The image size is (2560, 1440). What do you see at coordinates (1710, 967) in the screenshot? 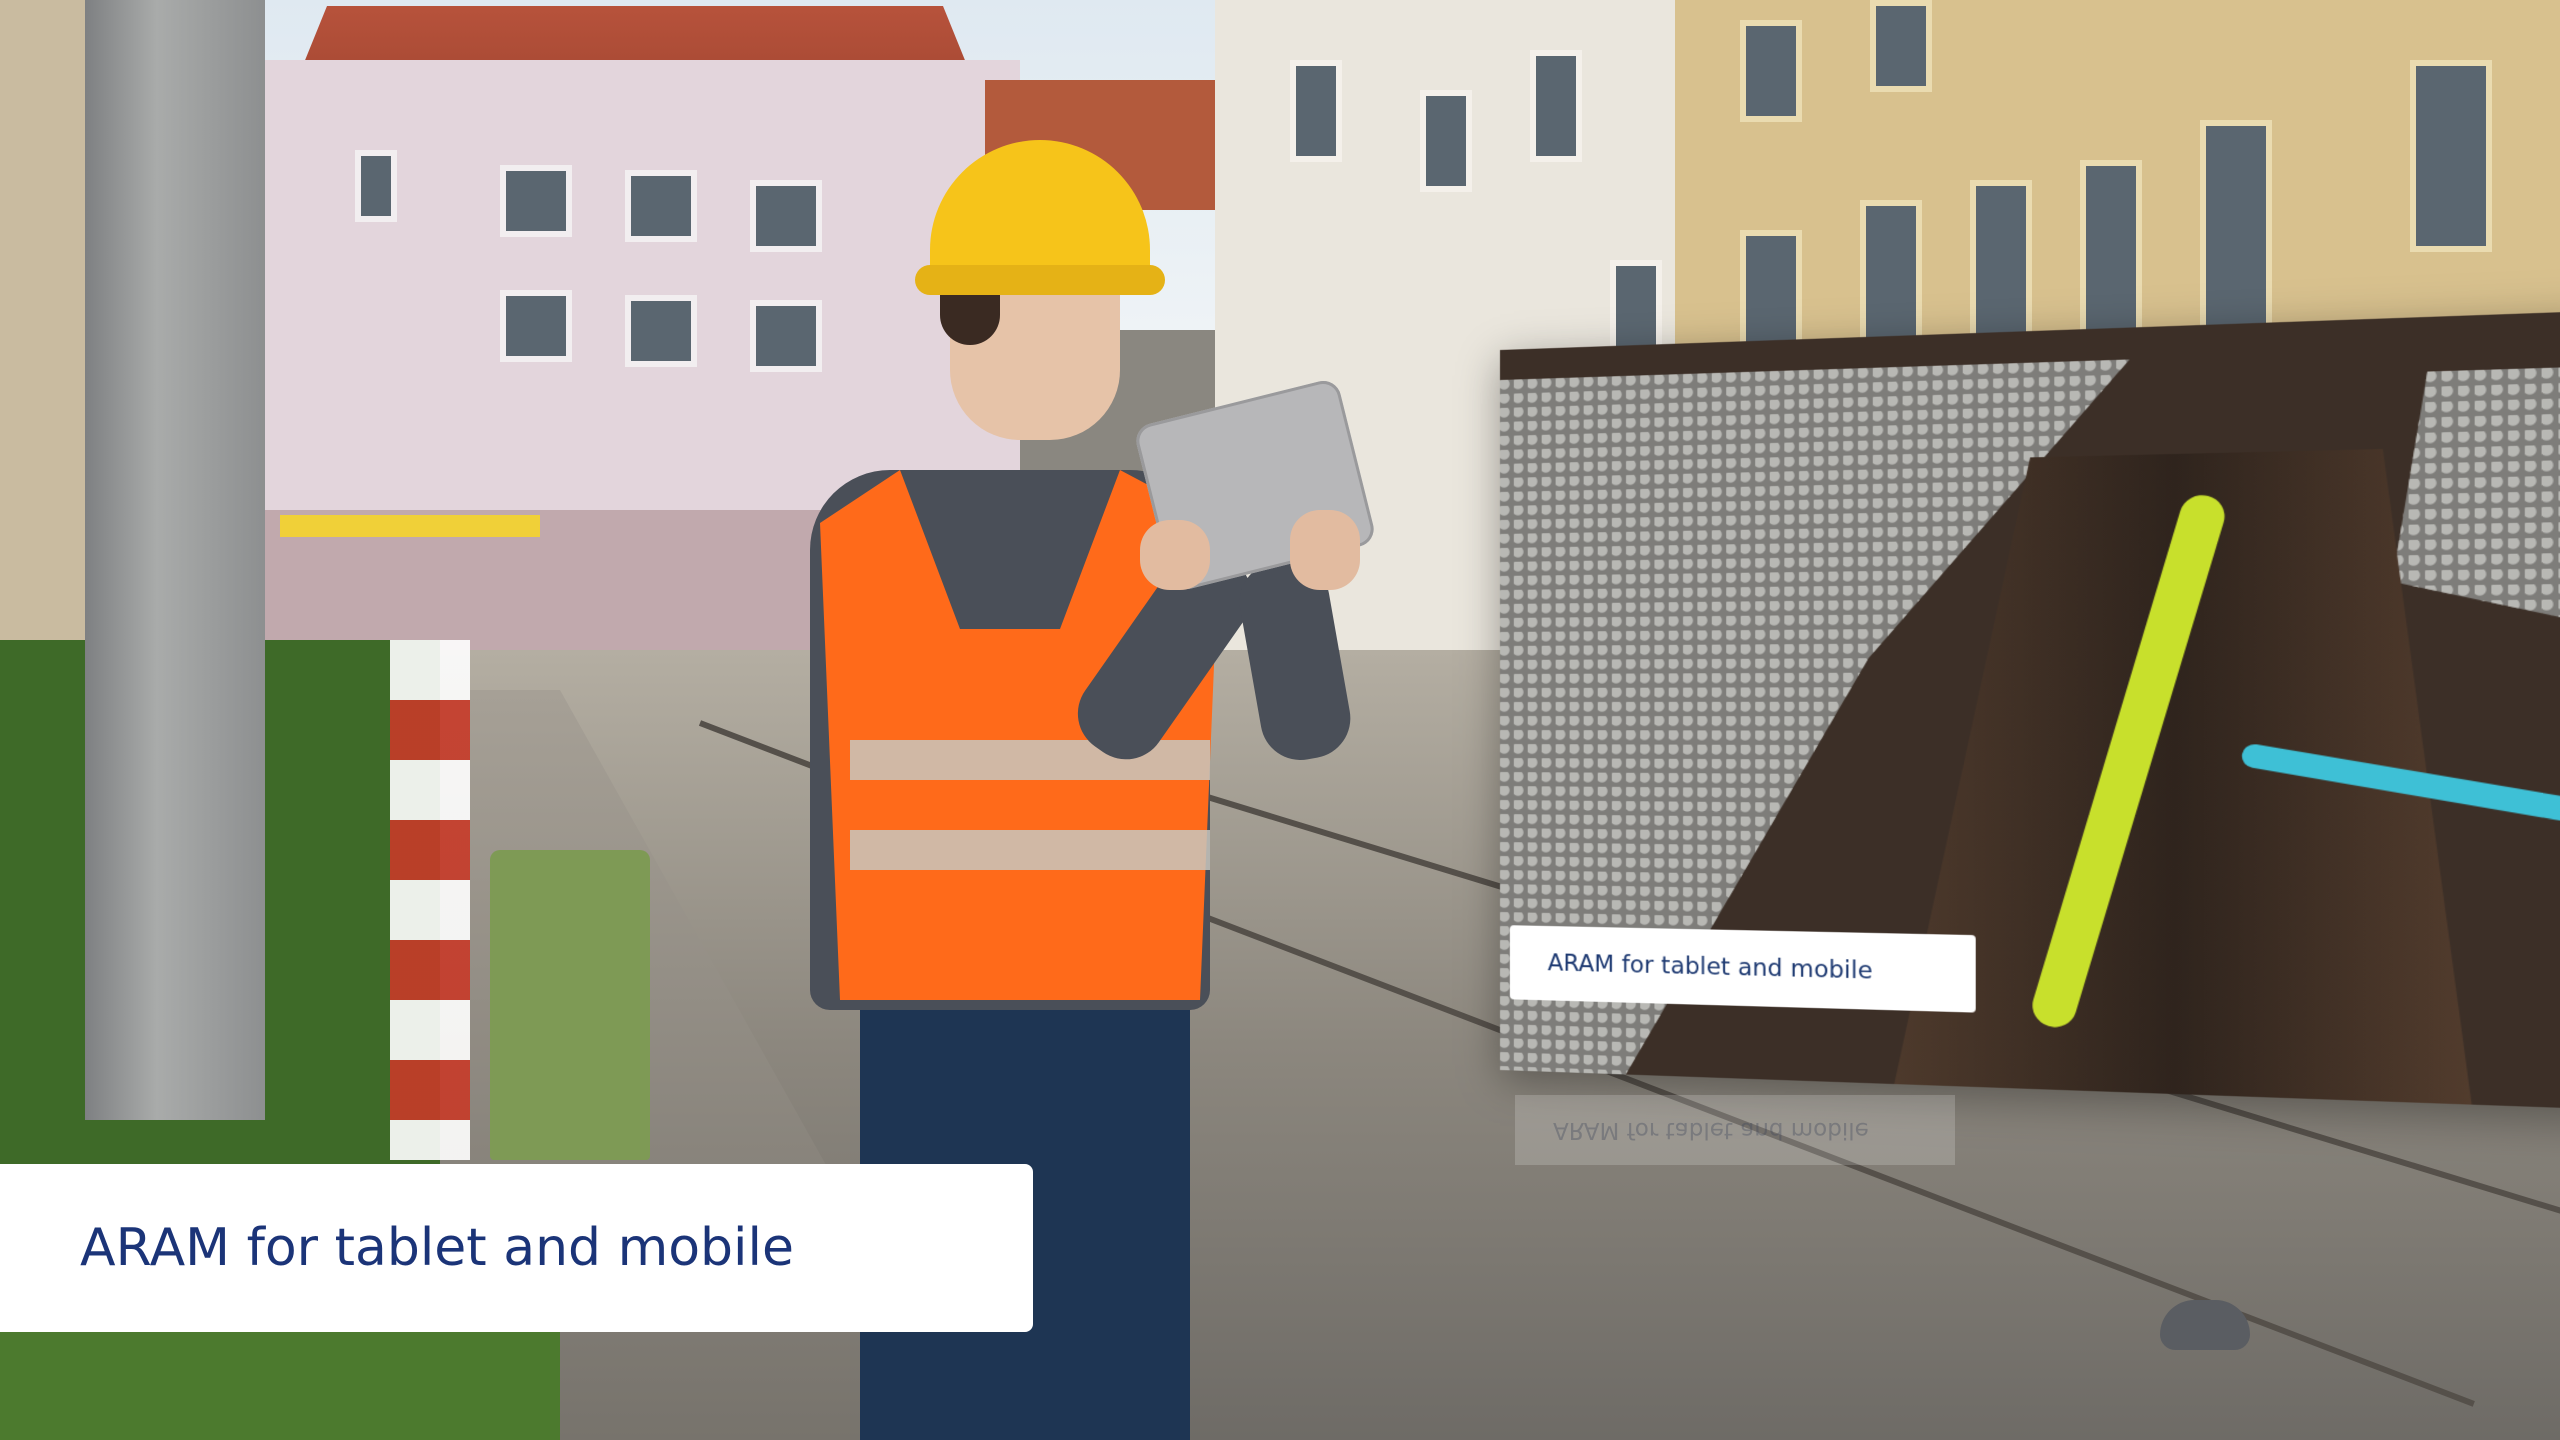
I see `ar-panel-caption: ARAM for tablet and mobile` at bounding box center [1710, 967].